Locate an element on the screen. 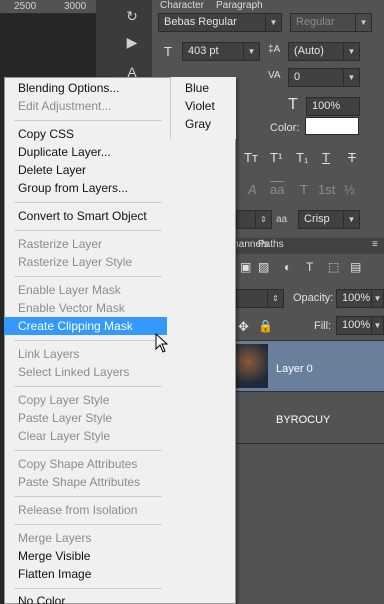  titling-alternates-icon: aa is located at coordinates (277, 189).